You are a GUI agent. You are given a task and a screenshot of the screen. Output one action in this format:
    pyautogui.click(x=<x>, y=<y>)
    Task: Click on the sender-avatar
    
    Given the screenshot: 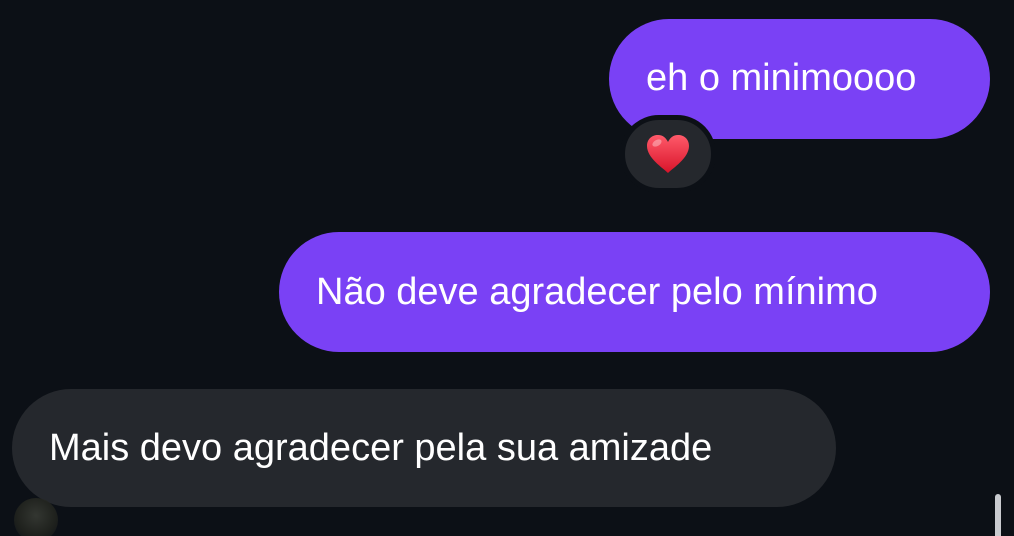 What is the action you would take?
    pyautogui.click(x=36, y=517)
    